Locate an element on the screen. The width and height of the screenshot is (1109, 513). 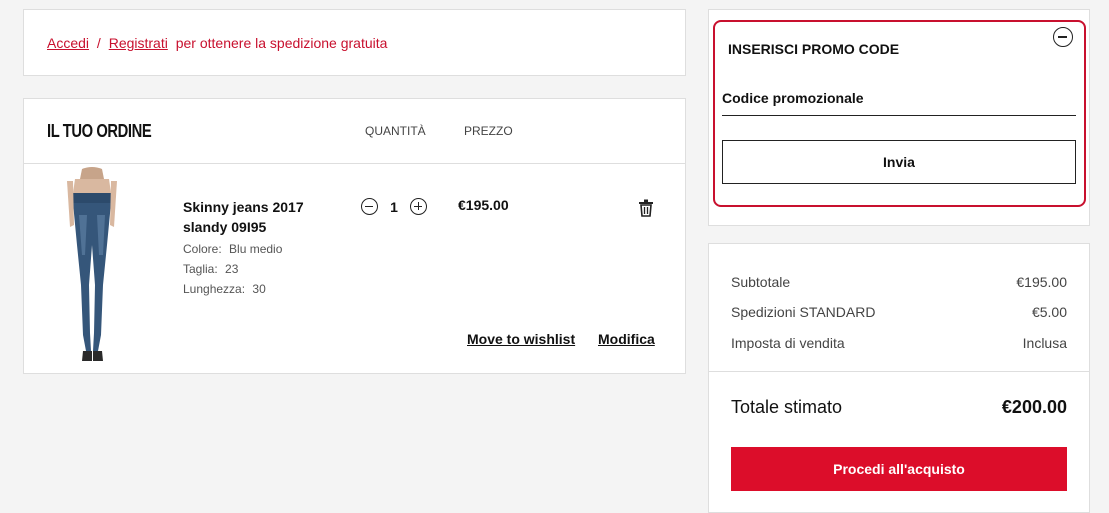
shipping-label: Spedizioni STANDARD is located at coordinates (803, 312).